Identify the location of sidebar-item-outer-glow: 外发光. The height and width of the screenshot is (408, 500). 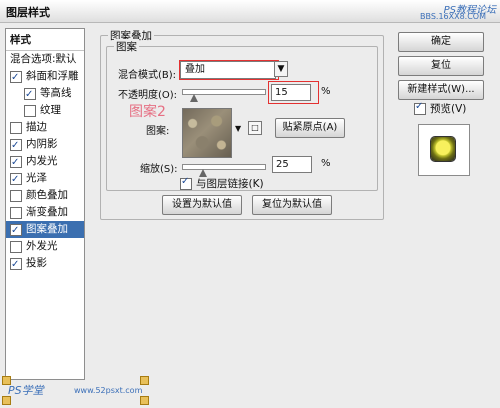
(45, 246).